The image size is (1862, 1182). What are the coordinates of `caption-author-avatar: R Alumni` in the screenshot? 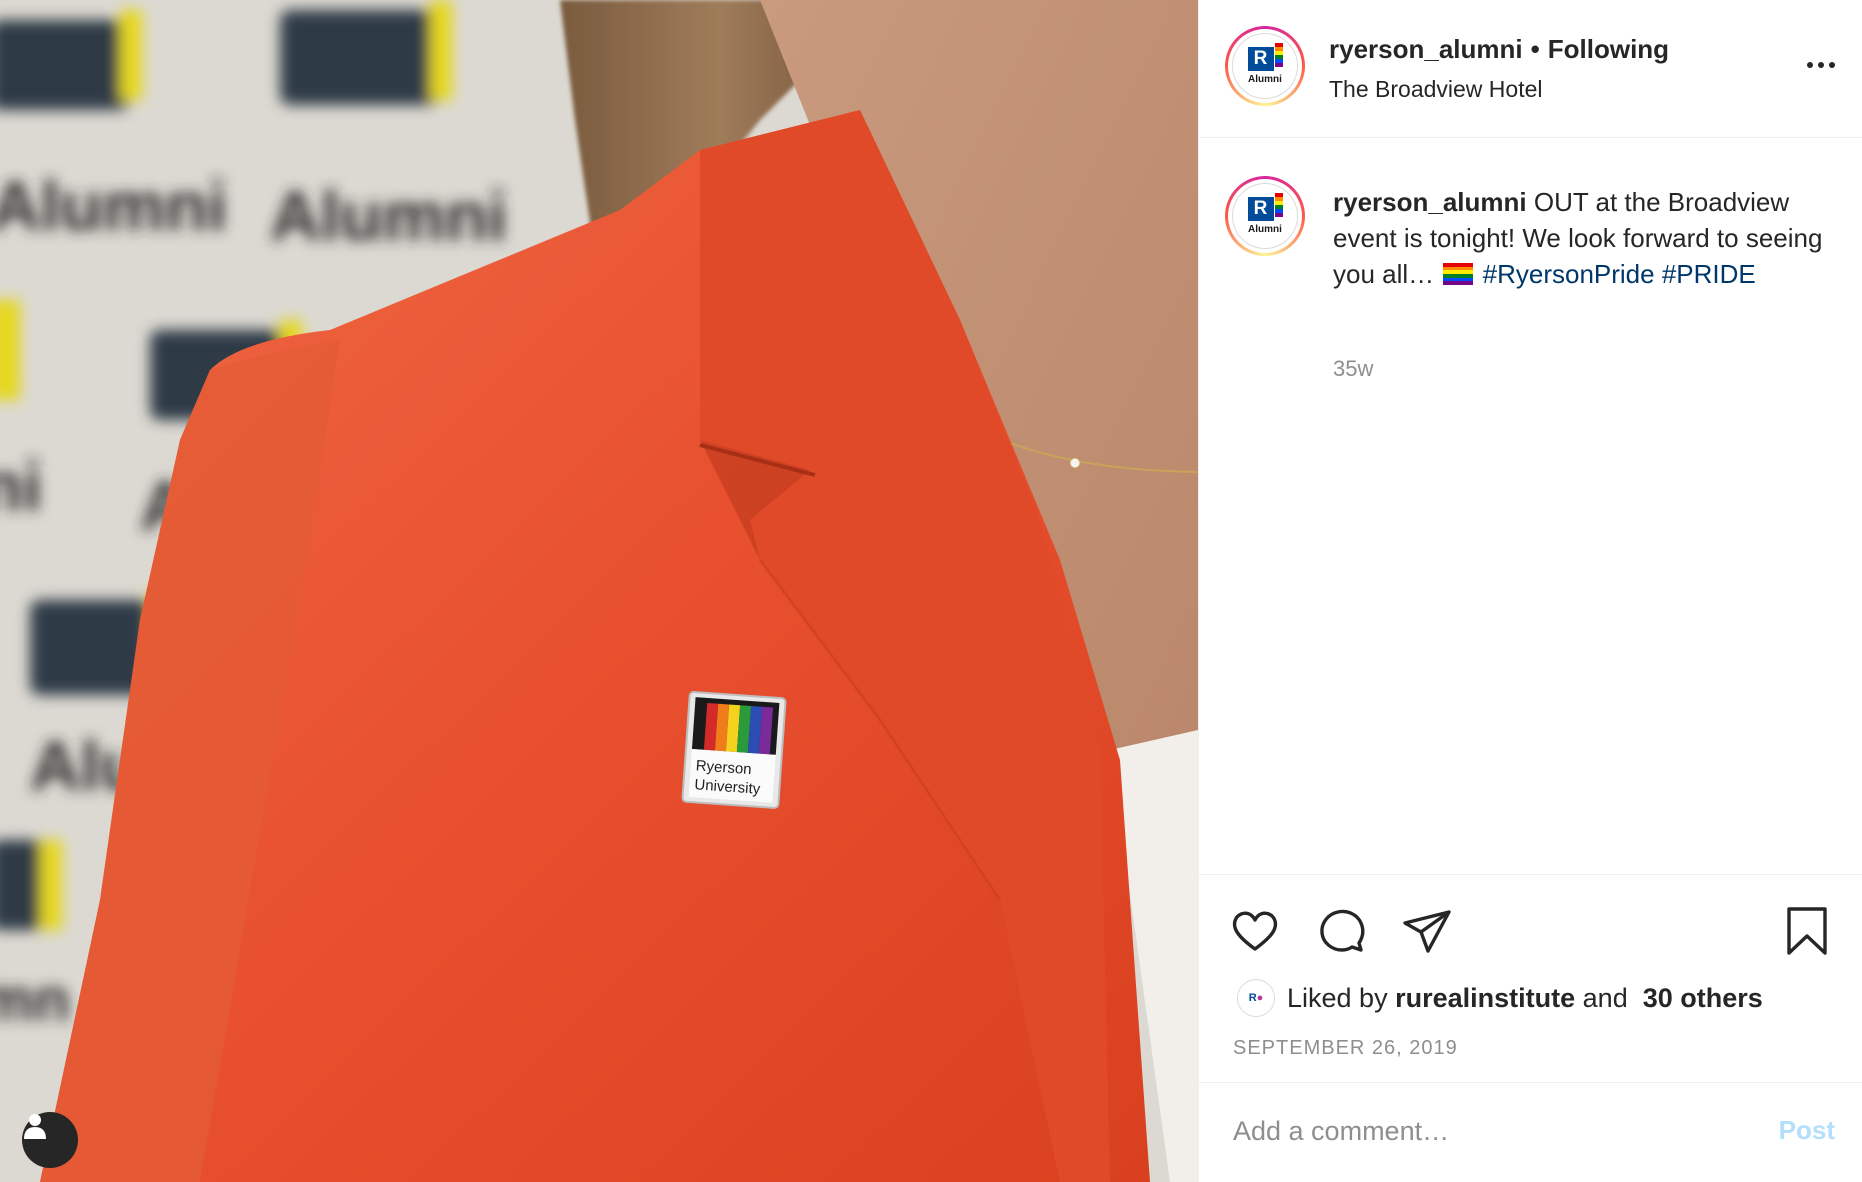 It's located at (1265, 216).